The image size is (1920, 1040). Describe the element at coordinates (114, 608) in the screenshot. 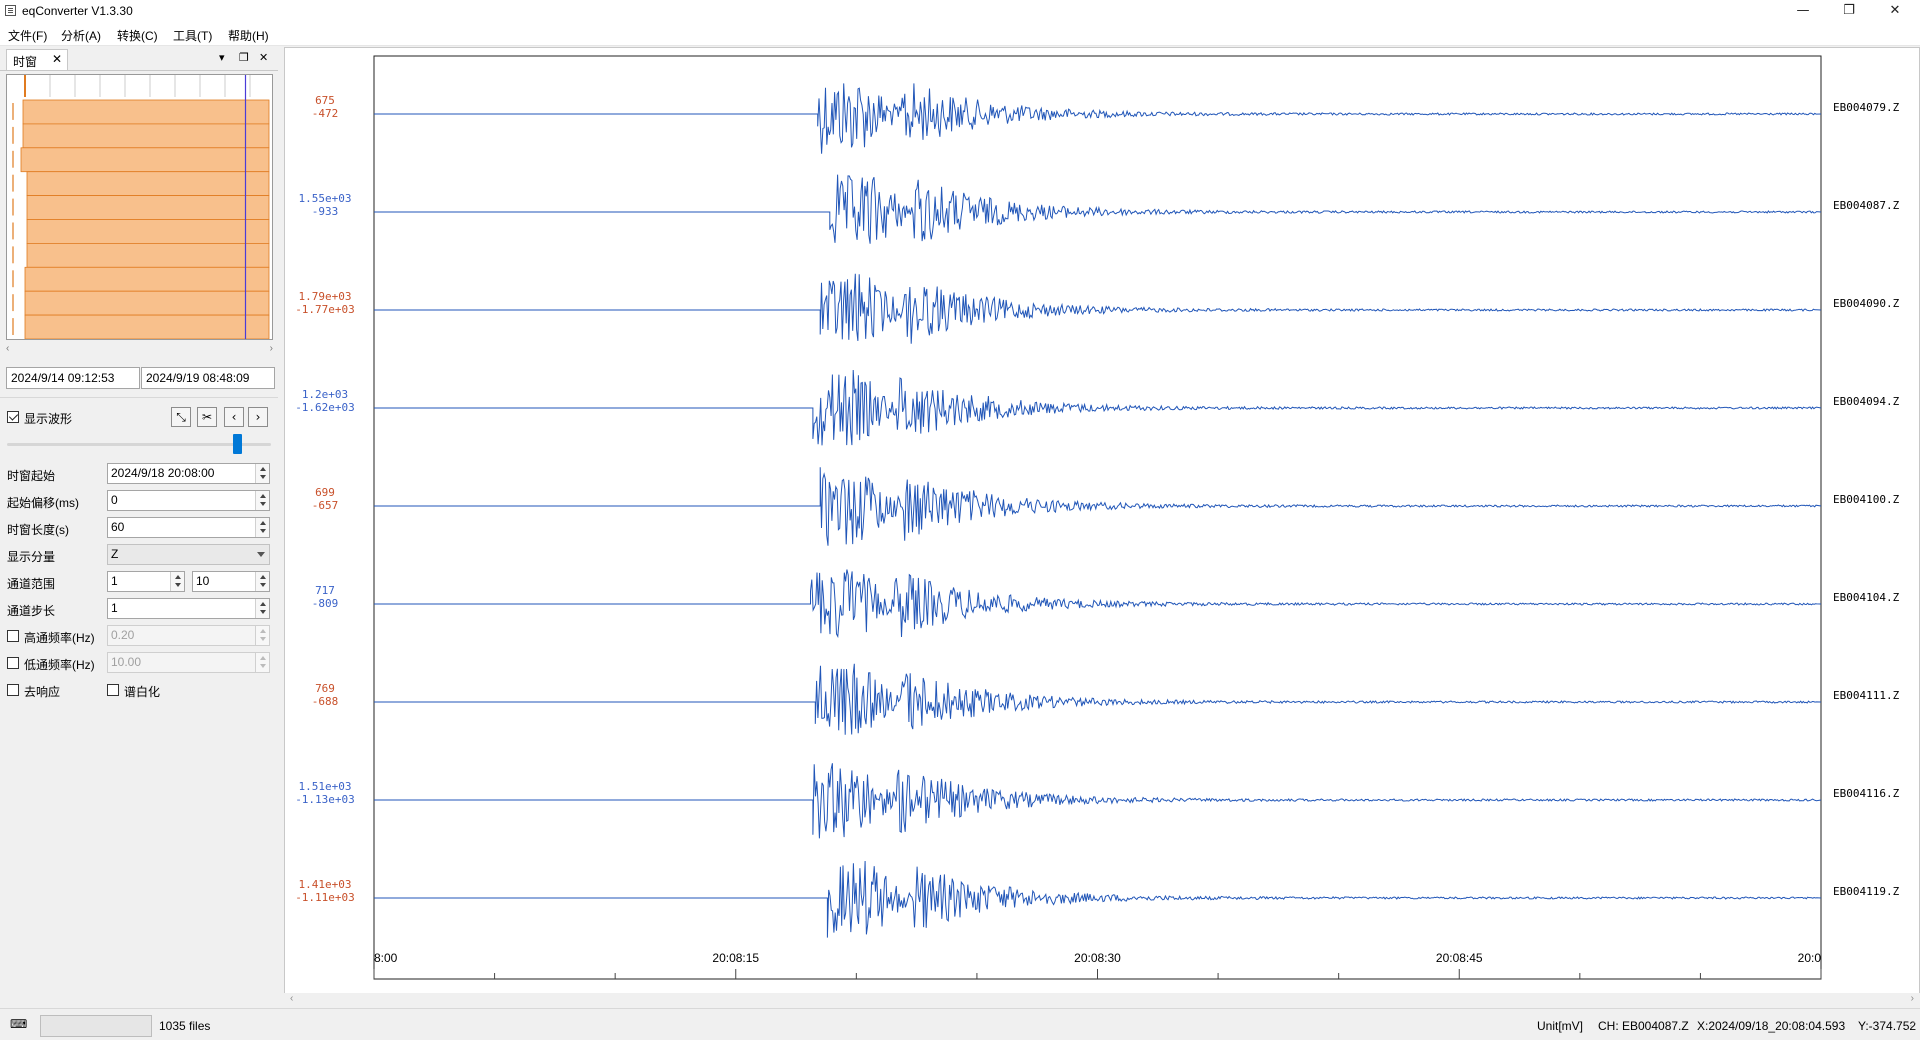

I see `channel-step-value: 1` at that location.